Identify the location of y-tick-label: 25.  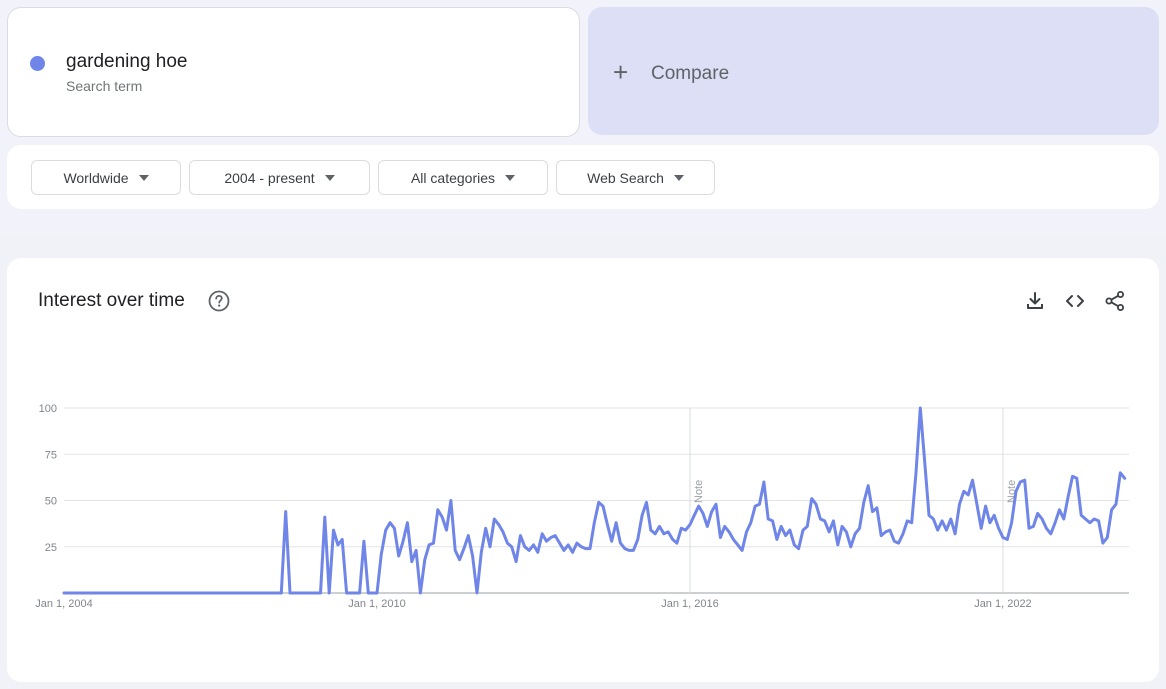
(51, 548).